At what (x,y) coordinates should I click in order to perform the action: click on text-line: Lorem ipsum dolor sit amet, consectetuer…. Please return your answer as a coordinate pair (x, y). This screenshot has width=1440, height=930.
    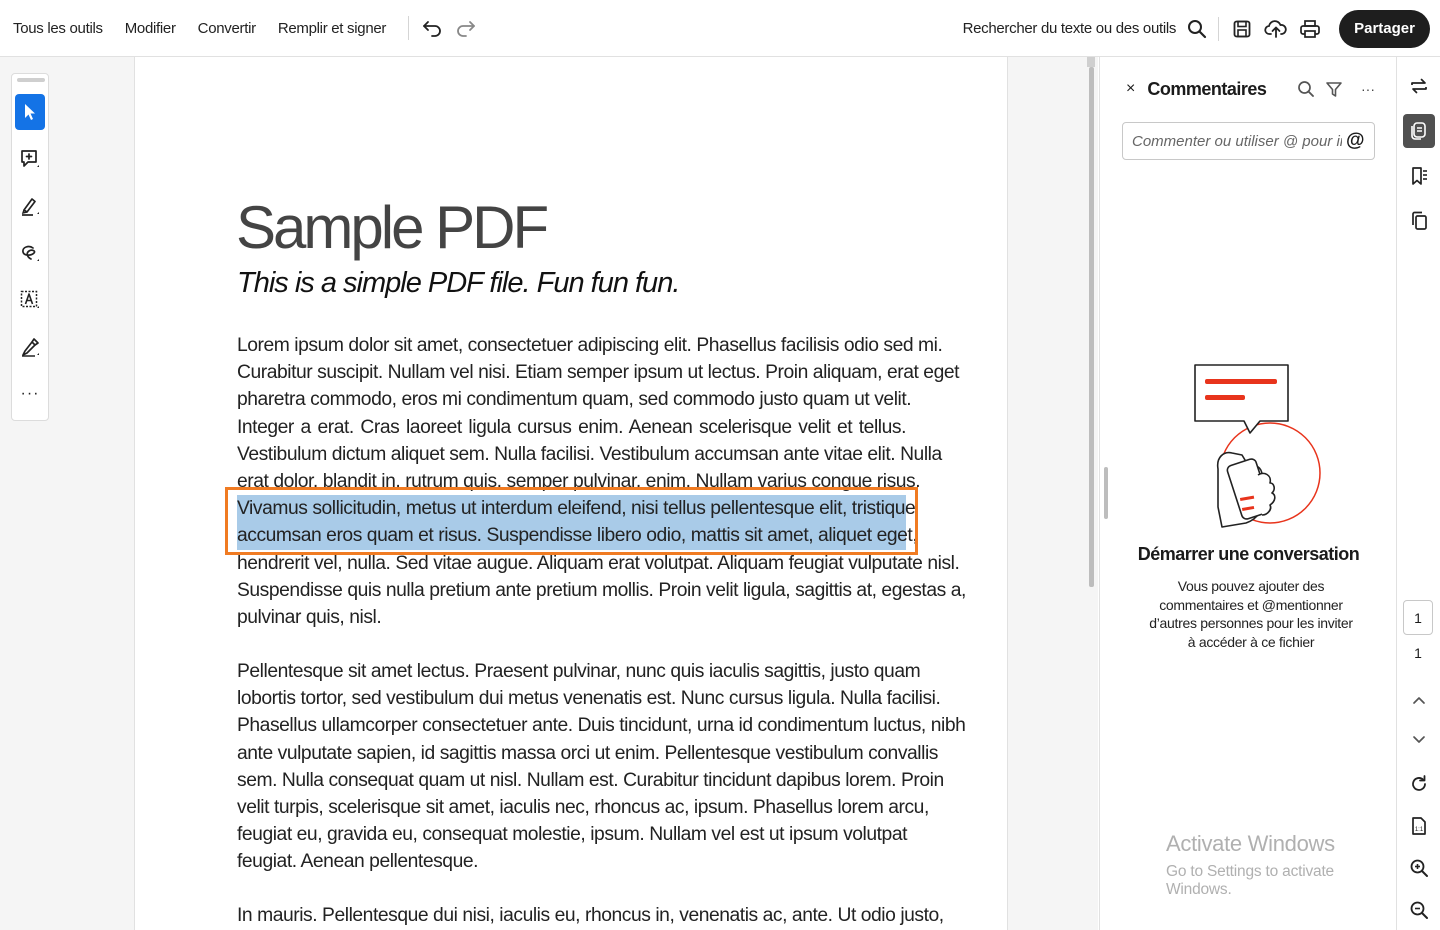
    Looking at the image, I should click on (590, 345).